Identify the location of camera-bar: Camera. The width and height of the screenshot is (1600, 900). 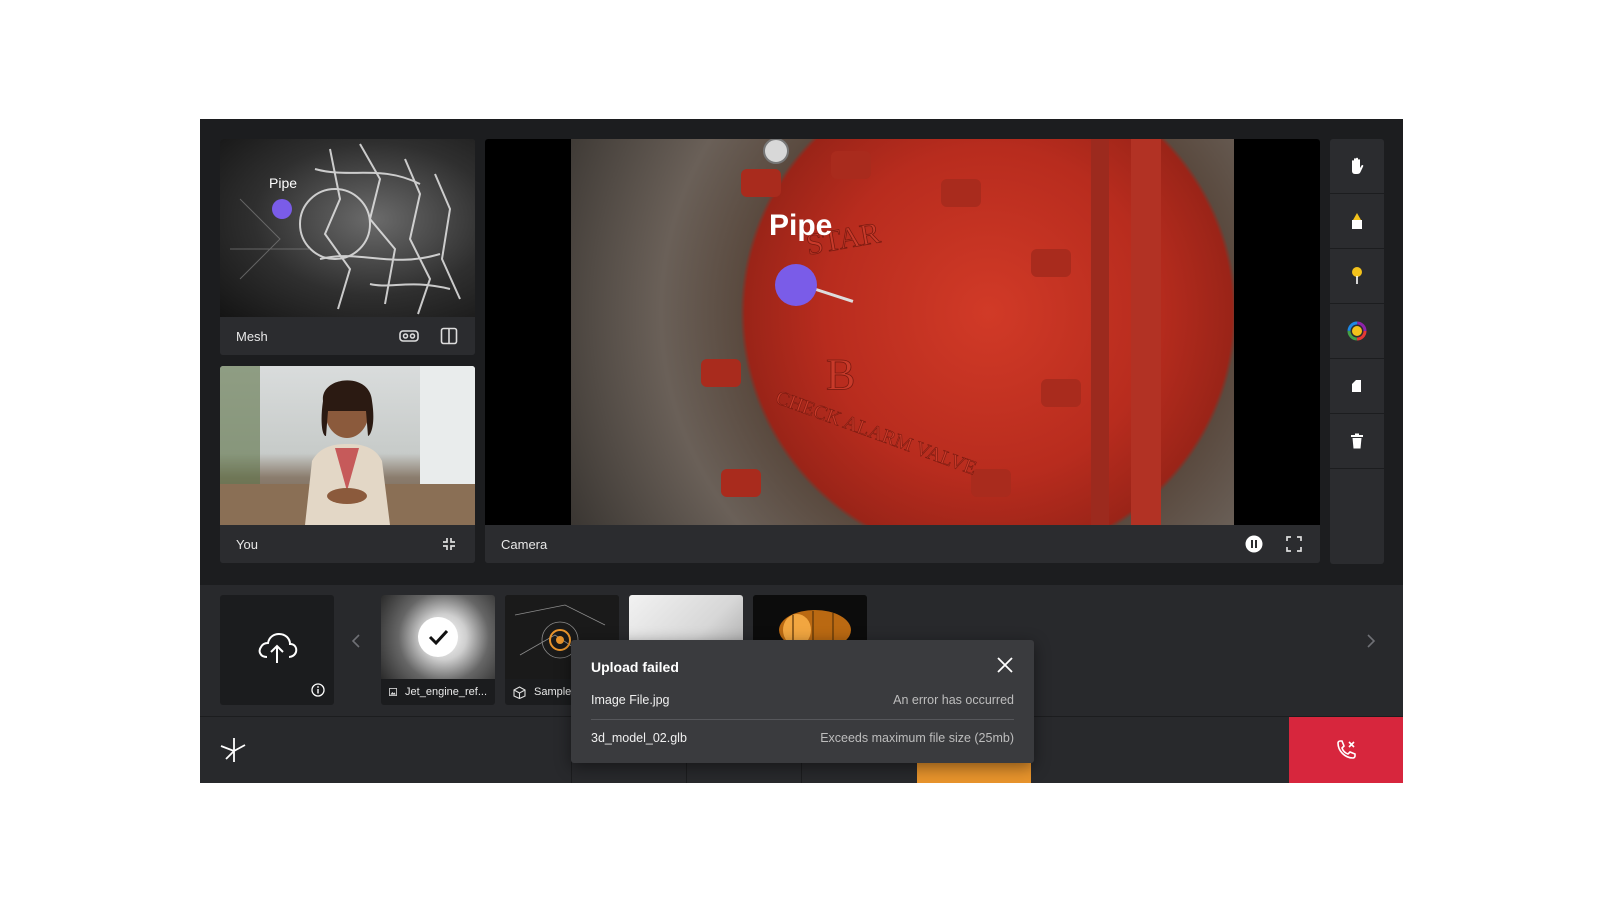
(902, 544).